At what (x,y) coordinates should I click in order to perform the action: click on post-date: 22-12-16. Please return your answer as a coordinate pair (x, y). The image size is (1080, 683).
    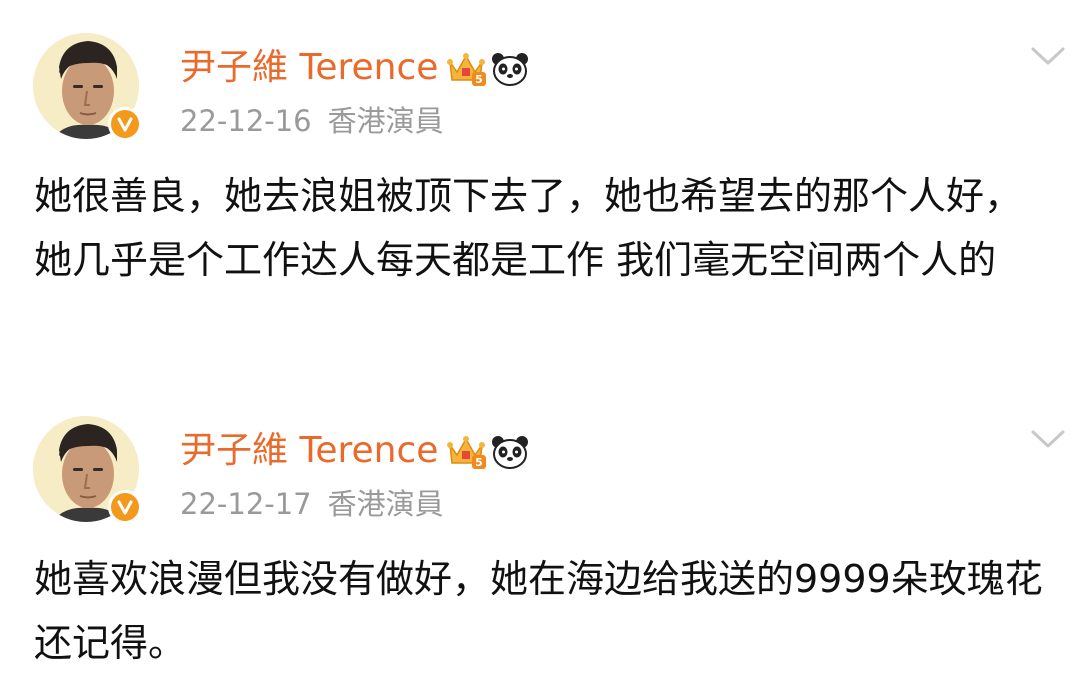
    Looking at the image, I should click on (246, 121).